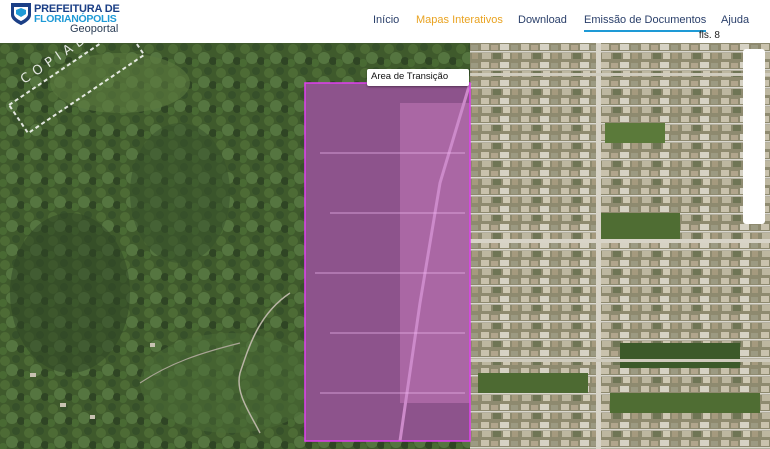 This screenshot has height=449, width=770. I want to click on nav-mapas-interativos: Mapas Interativos, so click(459, 20).